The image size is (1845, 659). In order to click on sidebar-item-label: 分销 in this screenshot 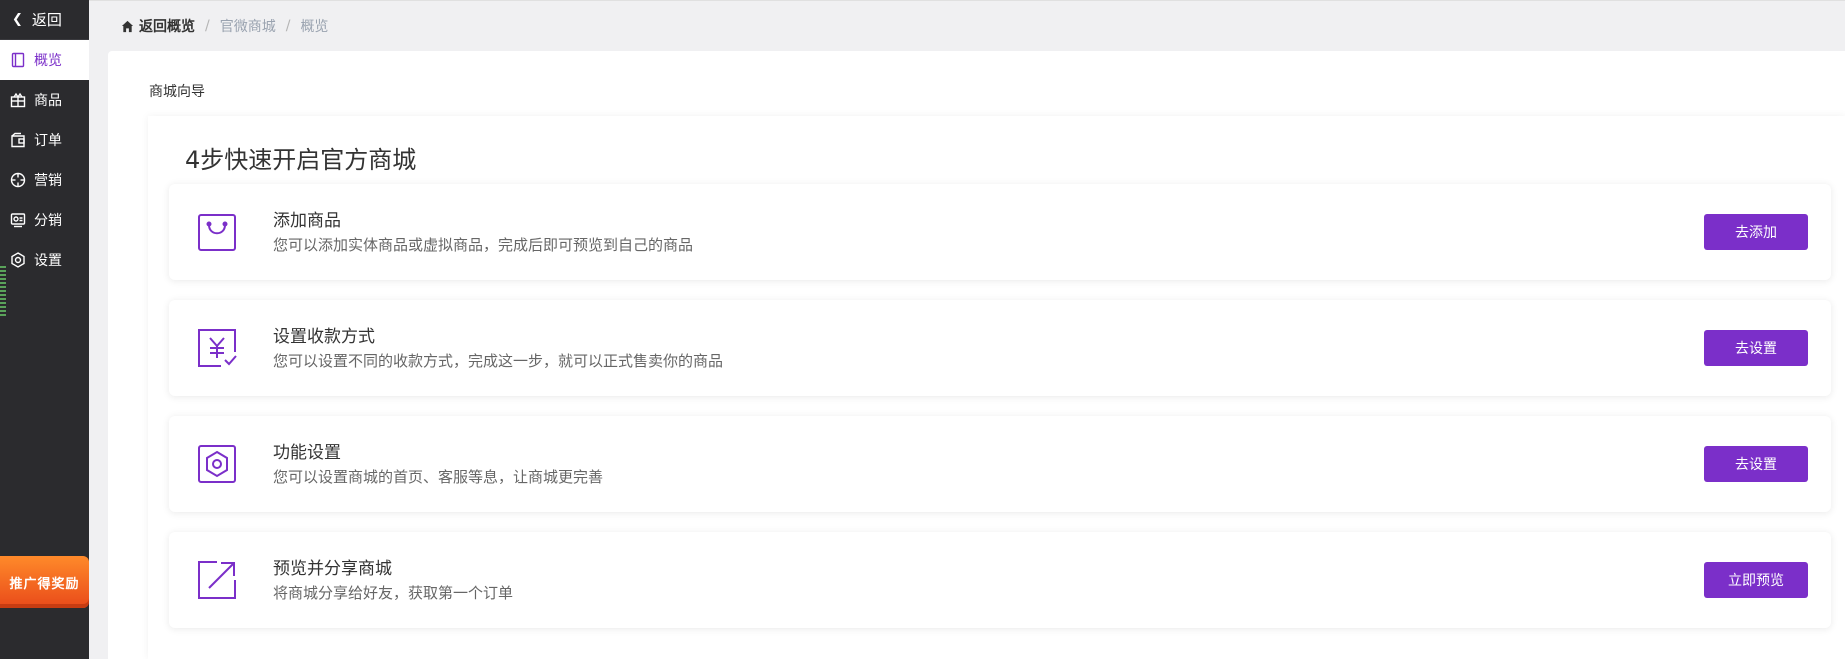, I will do `click(48, 221)`.